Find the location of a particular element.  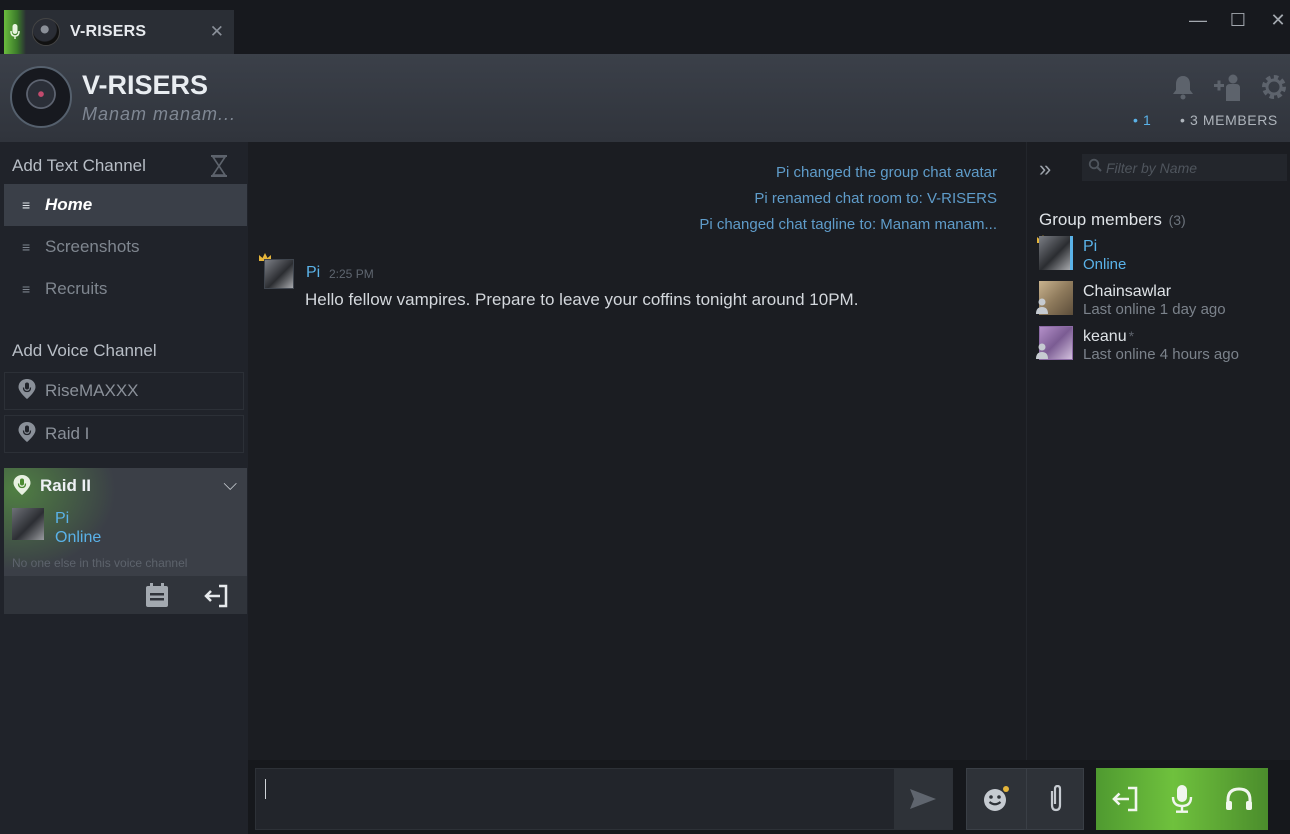

chevron-down-icon: ⌵ is located at coordinates (230, 484).